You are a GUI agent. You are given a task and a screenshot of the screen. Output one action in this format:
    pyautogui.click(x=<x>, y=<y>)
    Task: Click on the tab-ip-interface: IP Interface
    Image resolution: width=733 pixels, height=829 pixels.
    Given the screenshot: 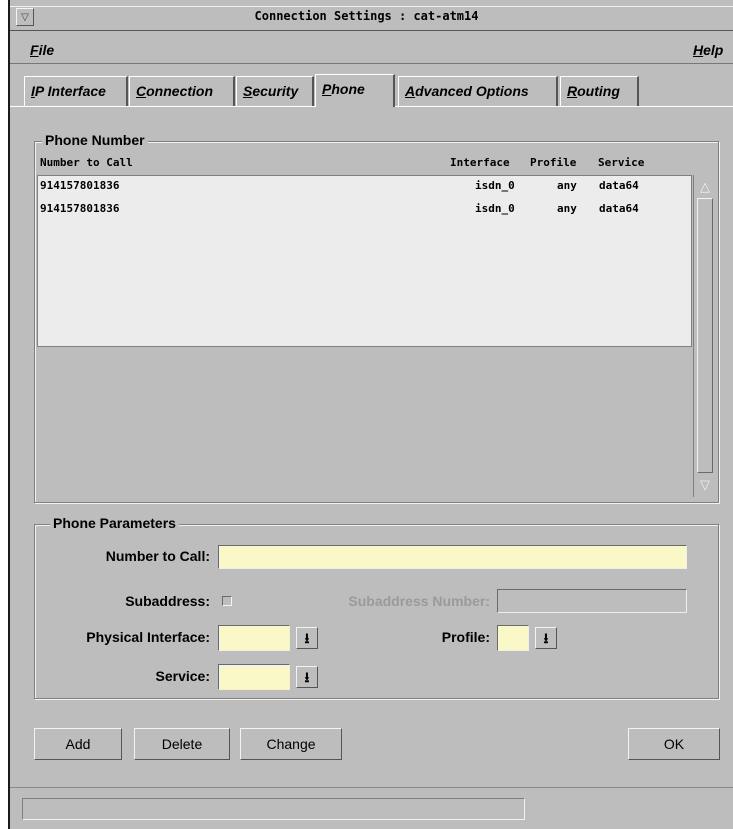 What is the action you would take?
    pyautogui.click(x=76, y=91)
    